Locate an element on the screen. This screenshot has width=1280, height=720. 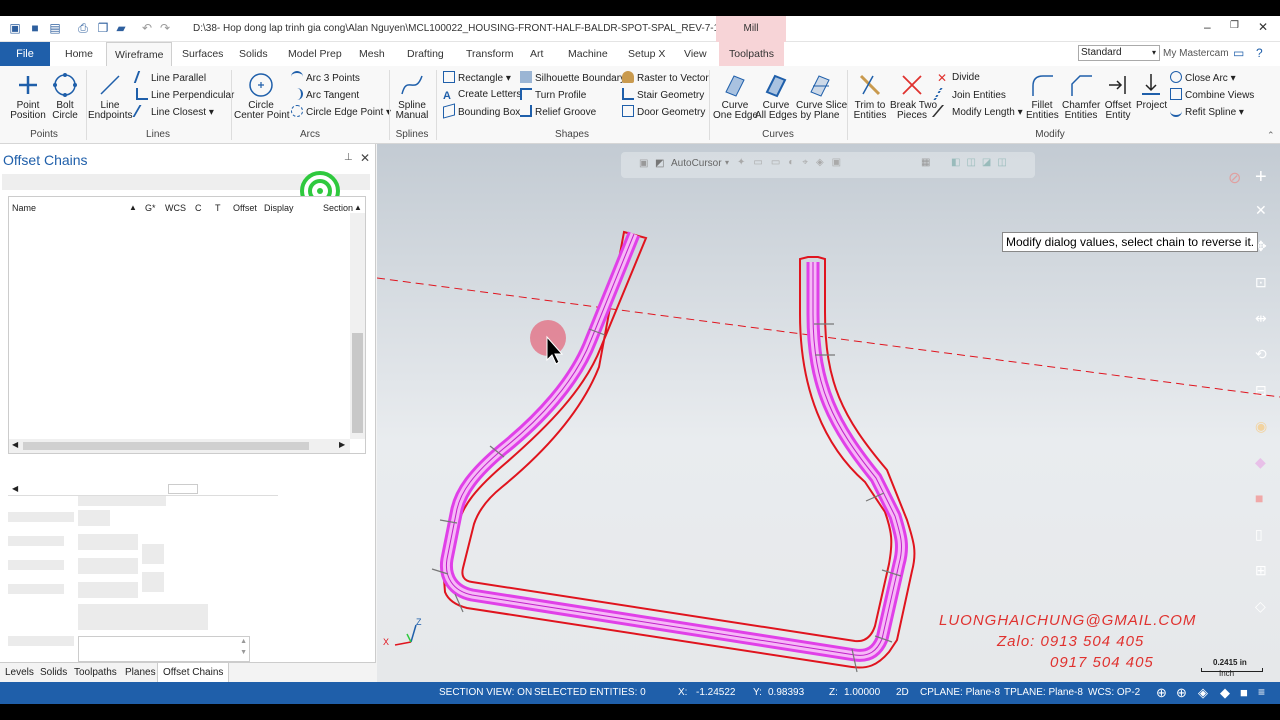
column-wcs: WCS is located at coordinates (175, 208).